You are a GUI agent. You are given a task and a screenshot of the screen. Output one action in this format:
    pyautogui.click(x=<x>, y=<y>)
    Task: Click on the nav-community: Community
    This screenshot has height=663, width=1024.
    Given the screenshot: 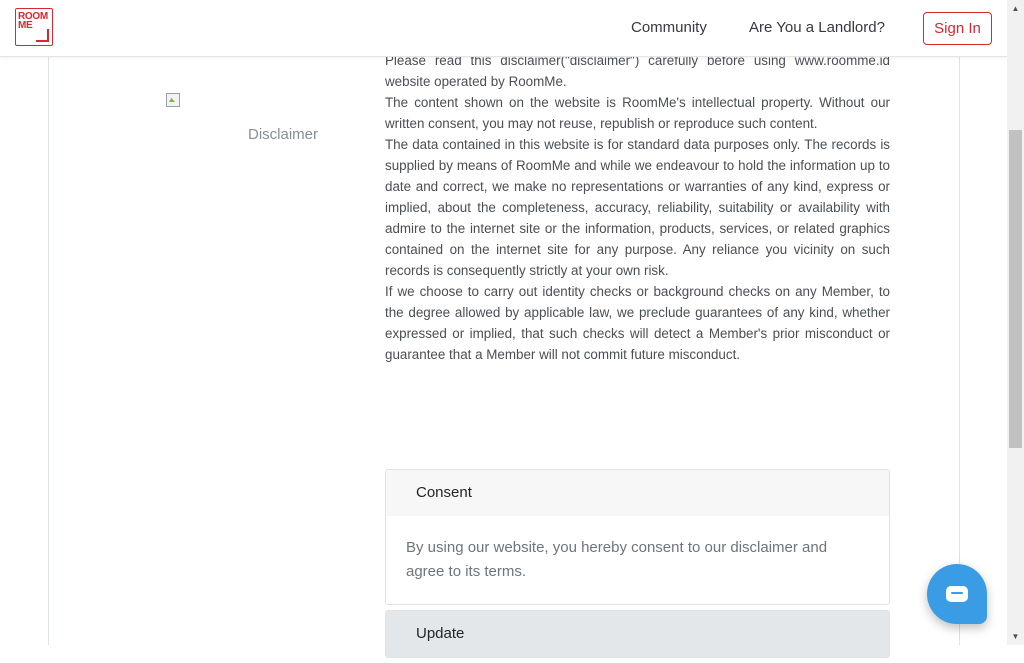 What is the action you would take?
    pyautogui.click(x=669, y=27)
    